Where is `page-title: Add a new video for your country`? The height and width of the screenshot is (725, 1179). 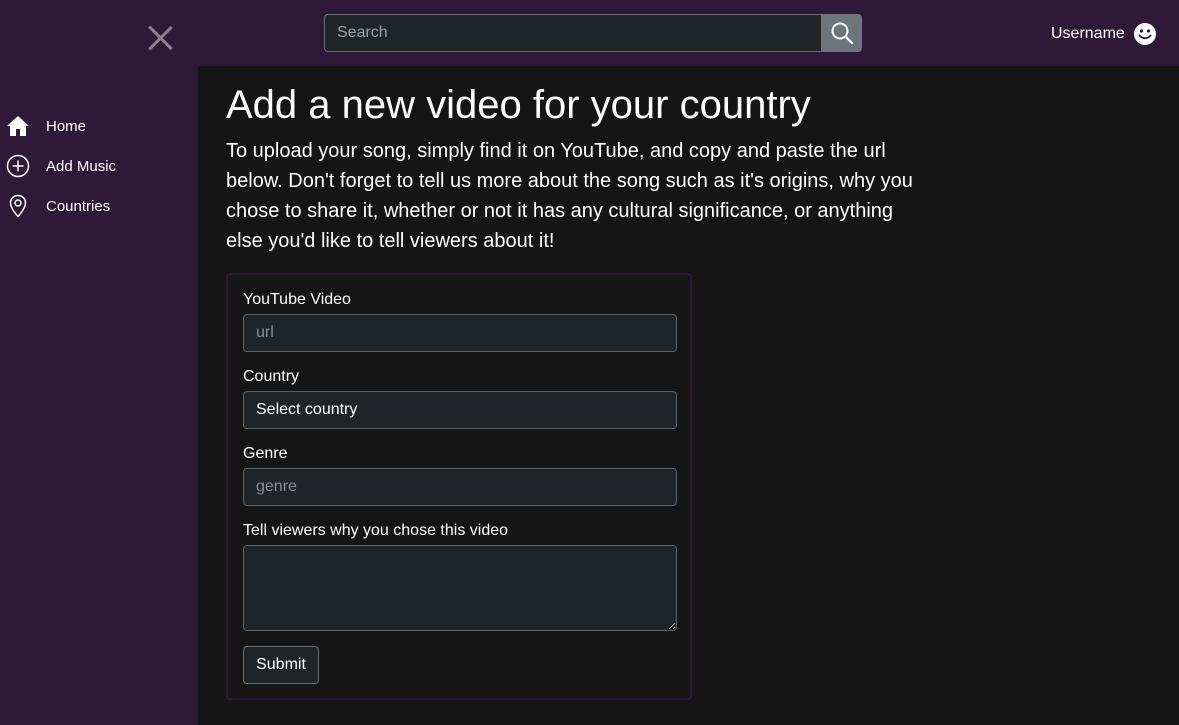
page-title: Add a new video for your country is located at coordinates (518, 105).